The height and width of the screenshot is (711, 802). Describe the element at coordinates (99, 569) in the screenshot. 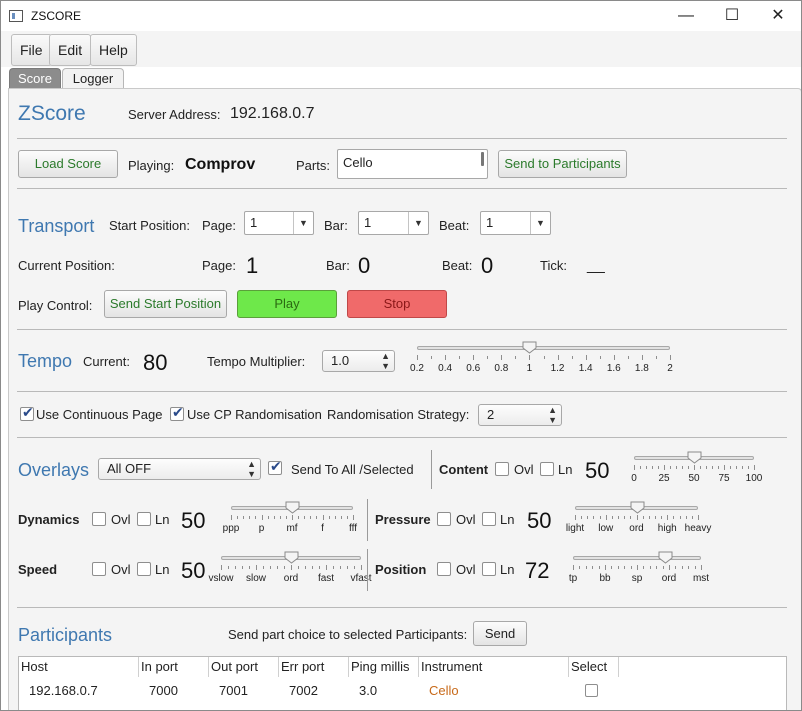

I see `speed-ovl-checkbox` at that location.